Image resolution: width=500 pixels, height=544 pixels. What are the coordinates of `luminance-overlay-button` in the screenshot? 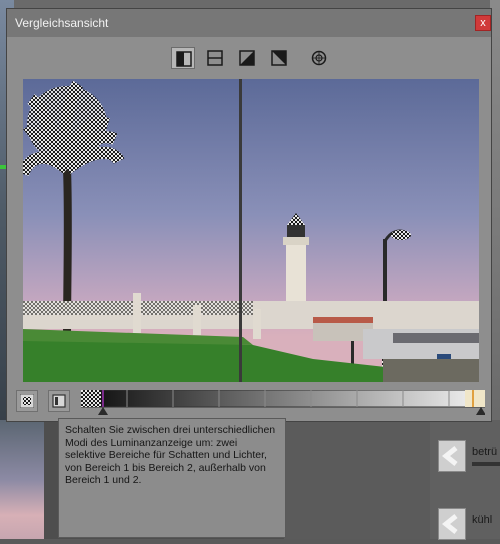 It's located at (27, 401).